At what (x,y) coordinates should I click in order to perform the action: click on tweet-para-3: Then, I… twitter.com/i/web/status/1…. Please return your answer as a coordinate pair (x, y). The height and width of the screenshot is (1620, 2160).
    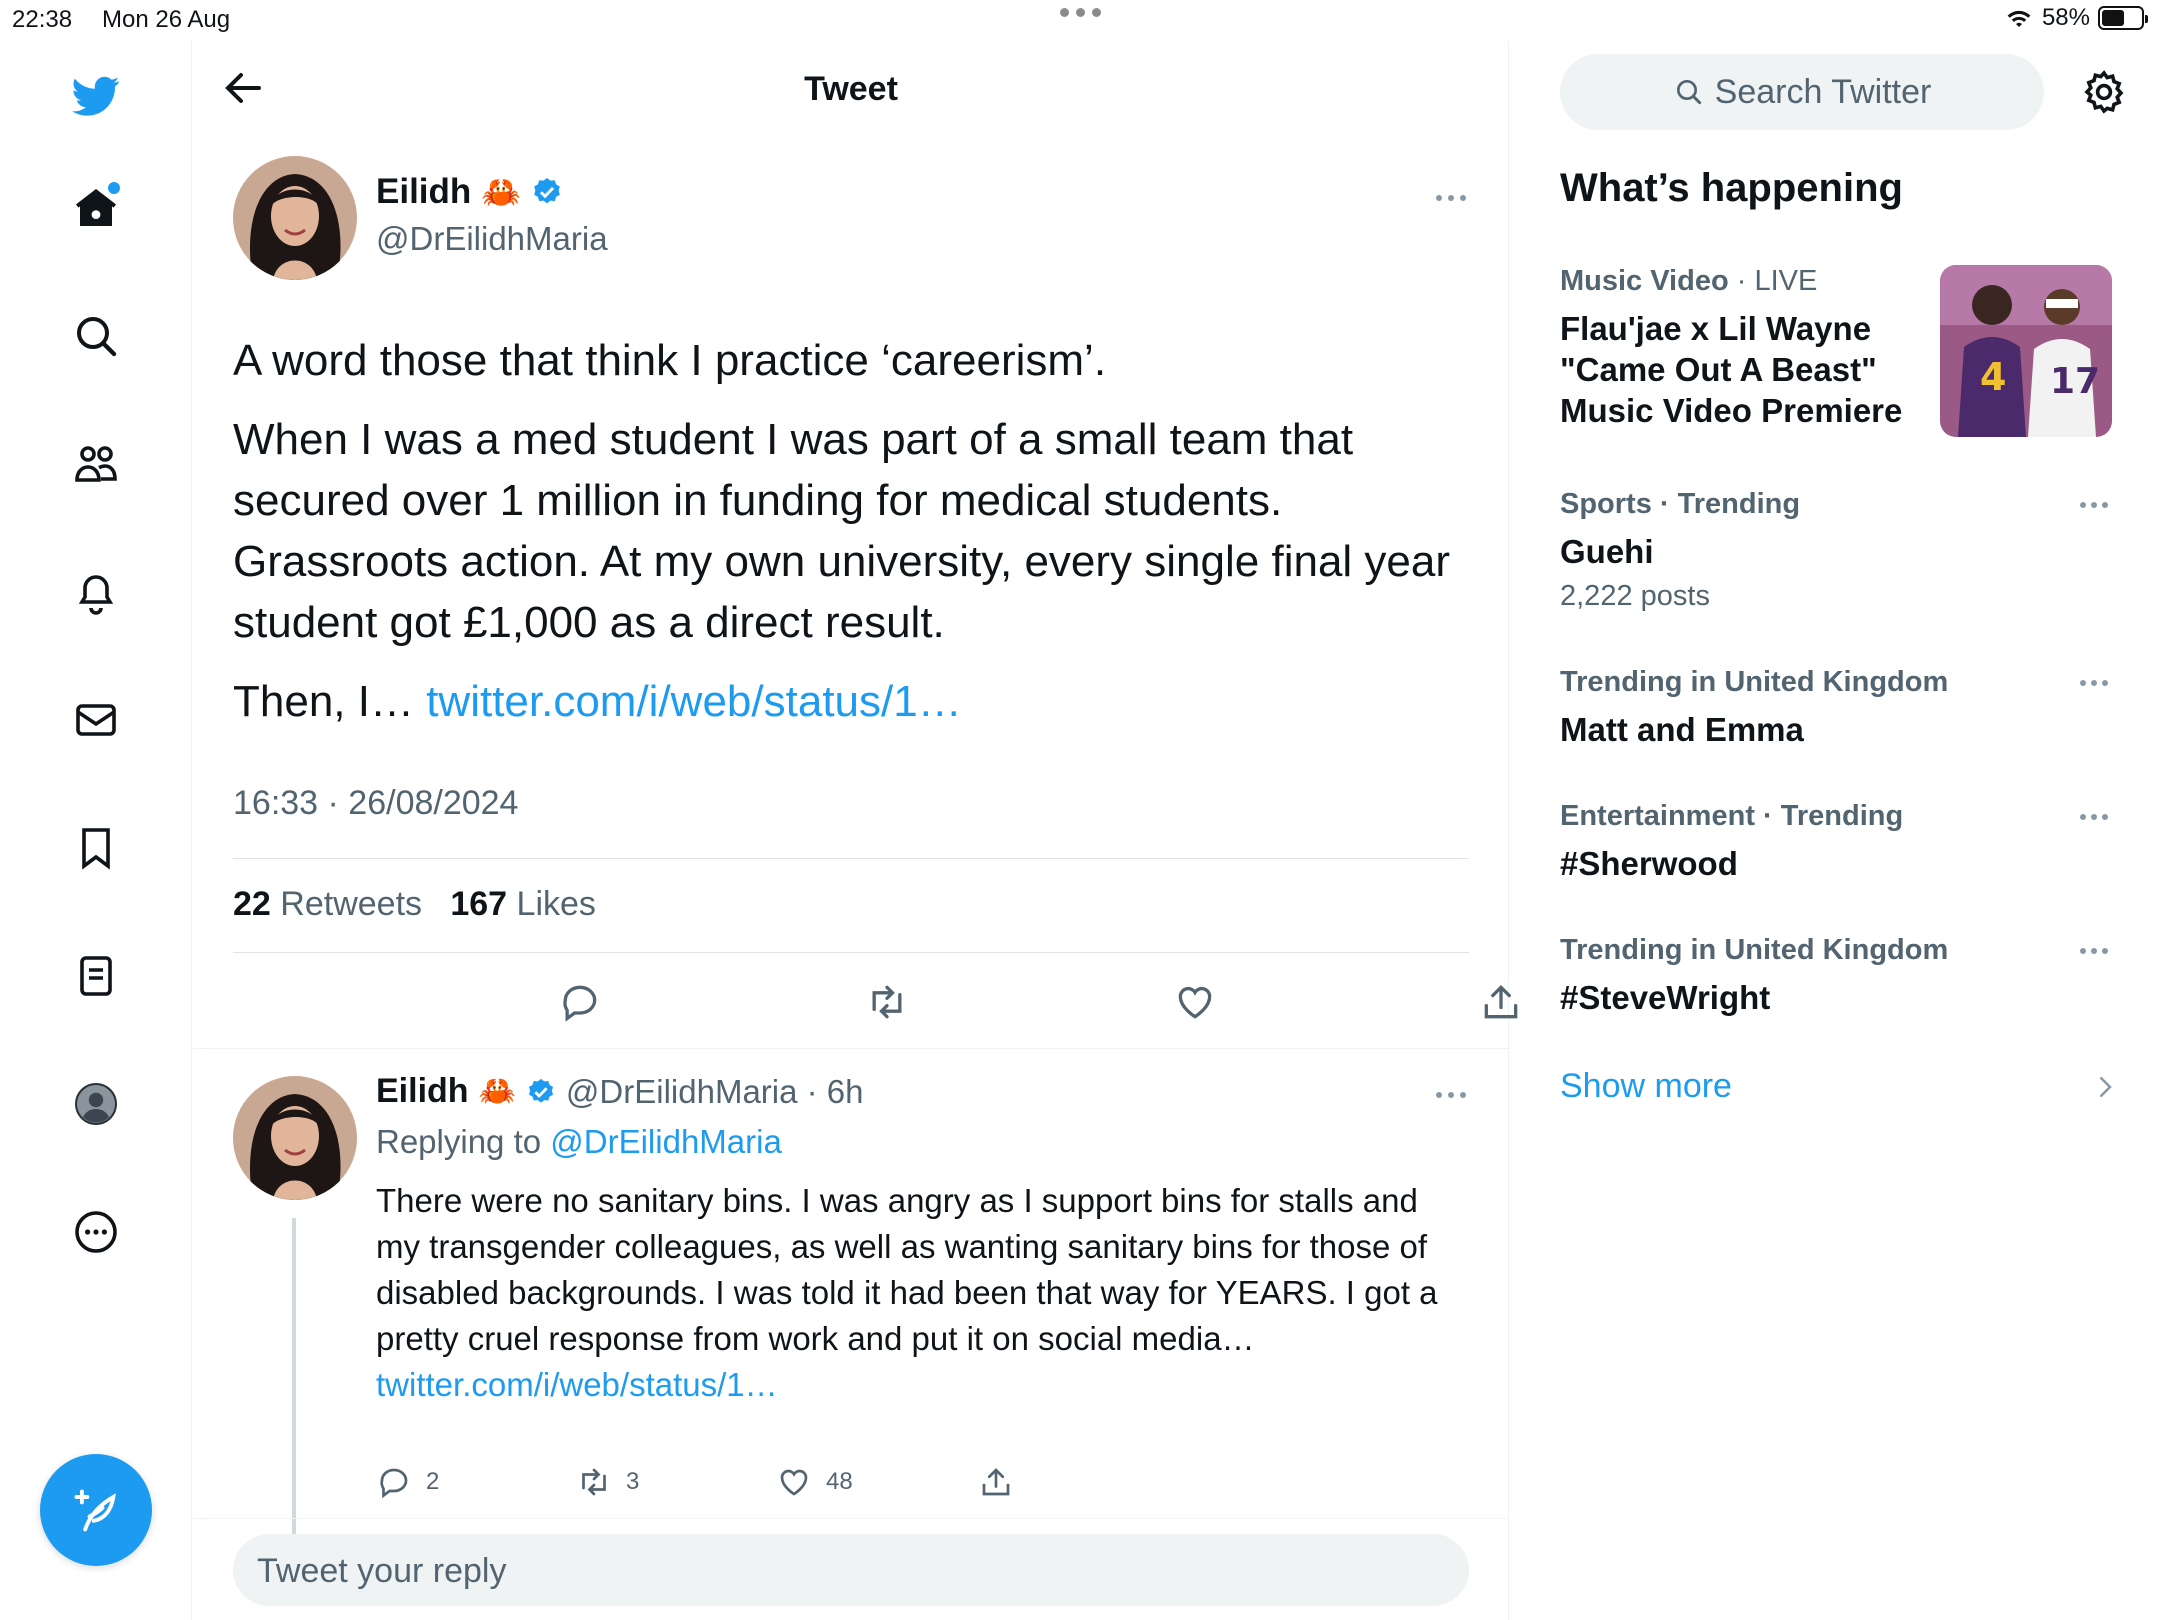
    Looking at the image, I should click on (597, 701).